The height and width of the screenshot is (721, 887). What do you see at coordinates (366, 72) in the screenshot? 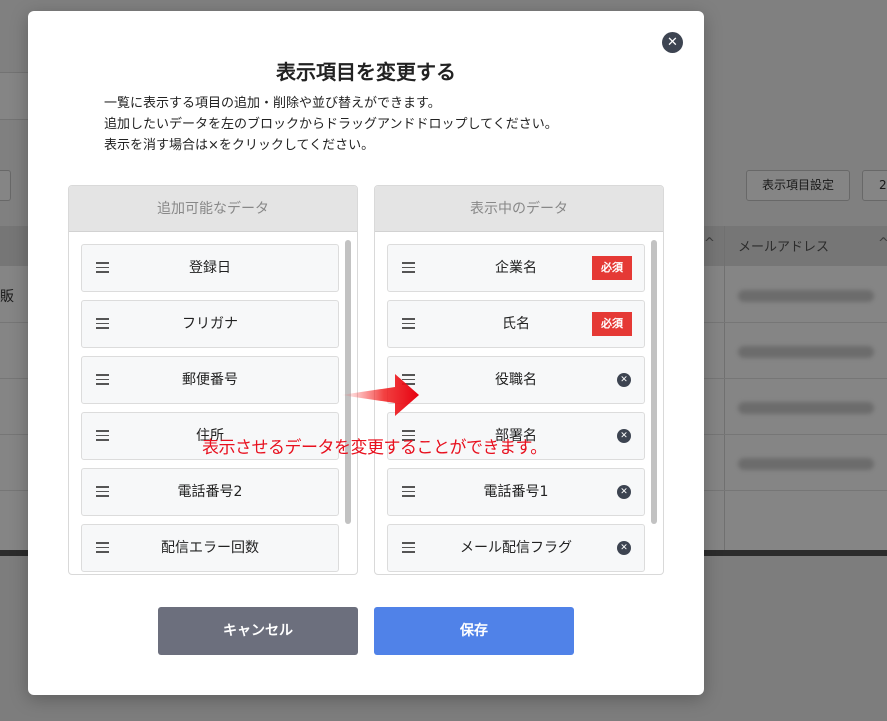
I see `modal-title: 表示項目を変更する` at bounding box center [366, 72].